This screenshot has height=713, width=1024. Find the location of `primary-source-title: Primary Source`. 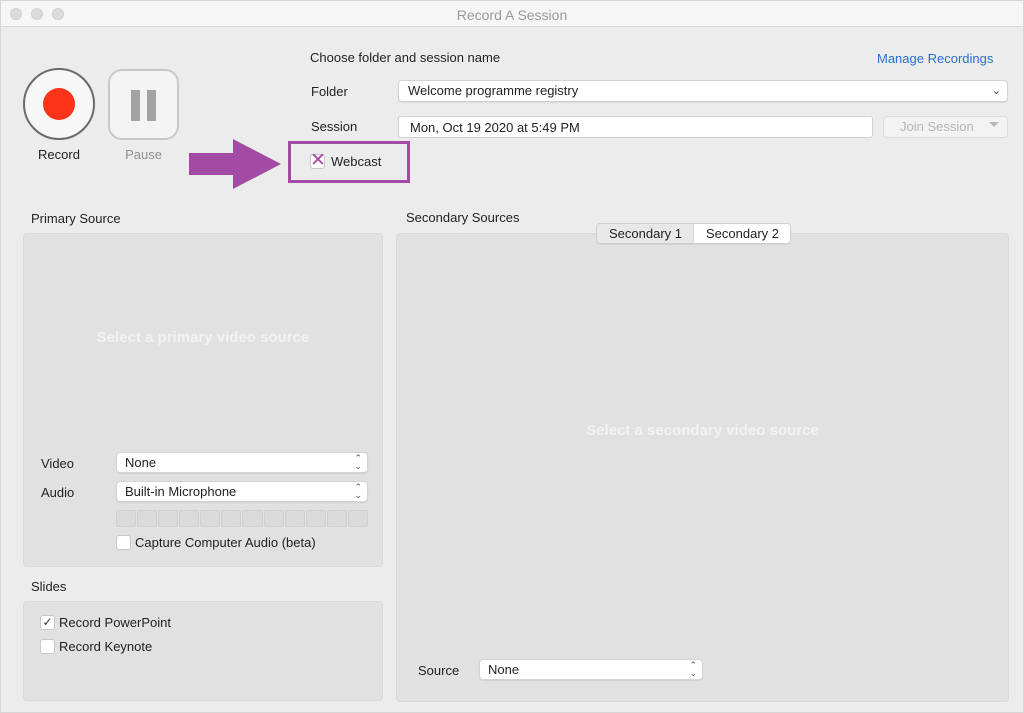

primary-source-title: Primary Source is located at coordinates (76, 218).